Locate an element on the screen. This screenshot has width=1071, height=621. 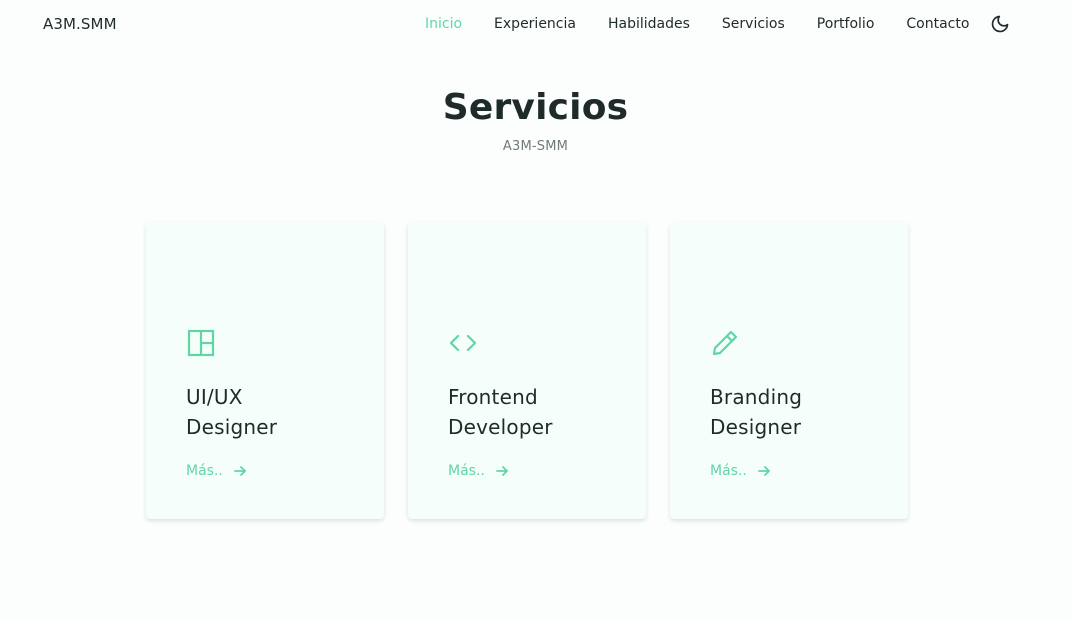
service-card: Frontend Developer Más.. is located at coordinates (527, 370).